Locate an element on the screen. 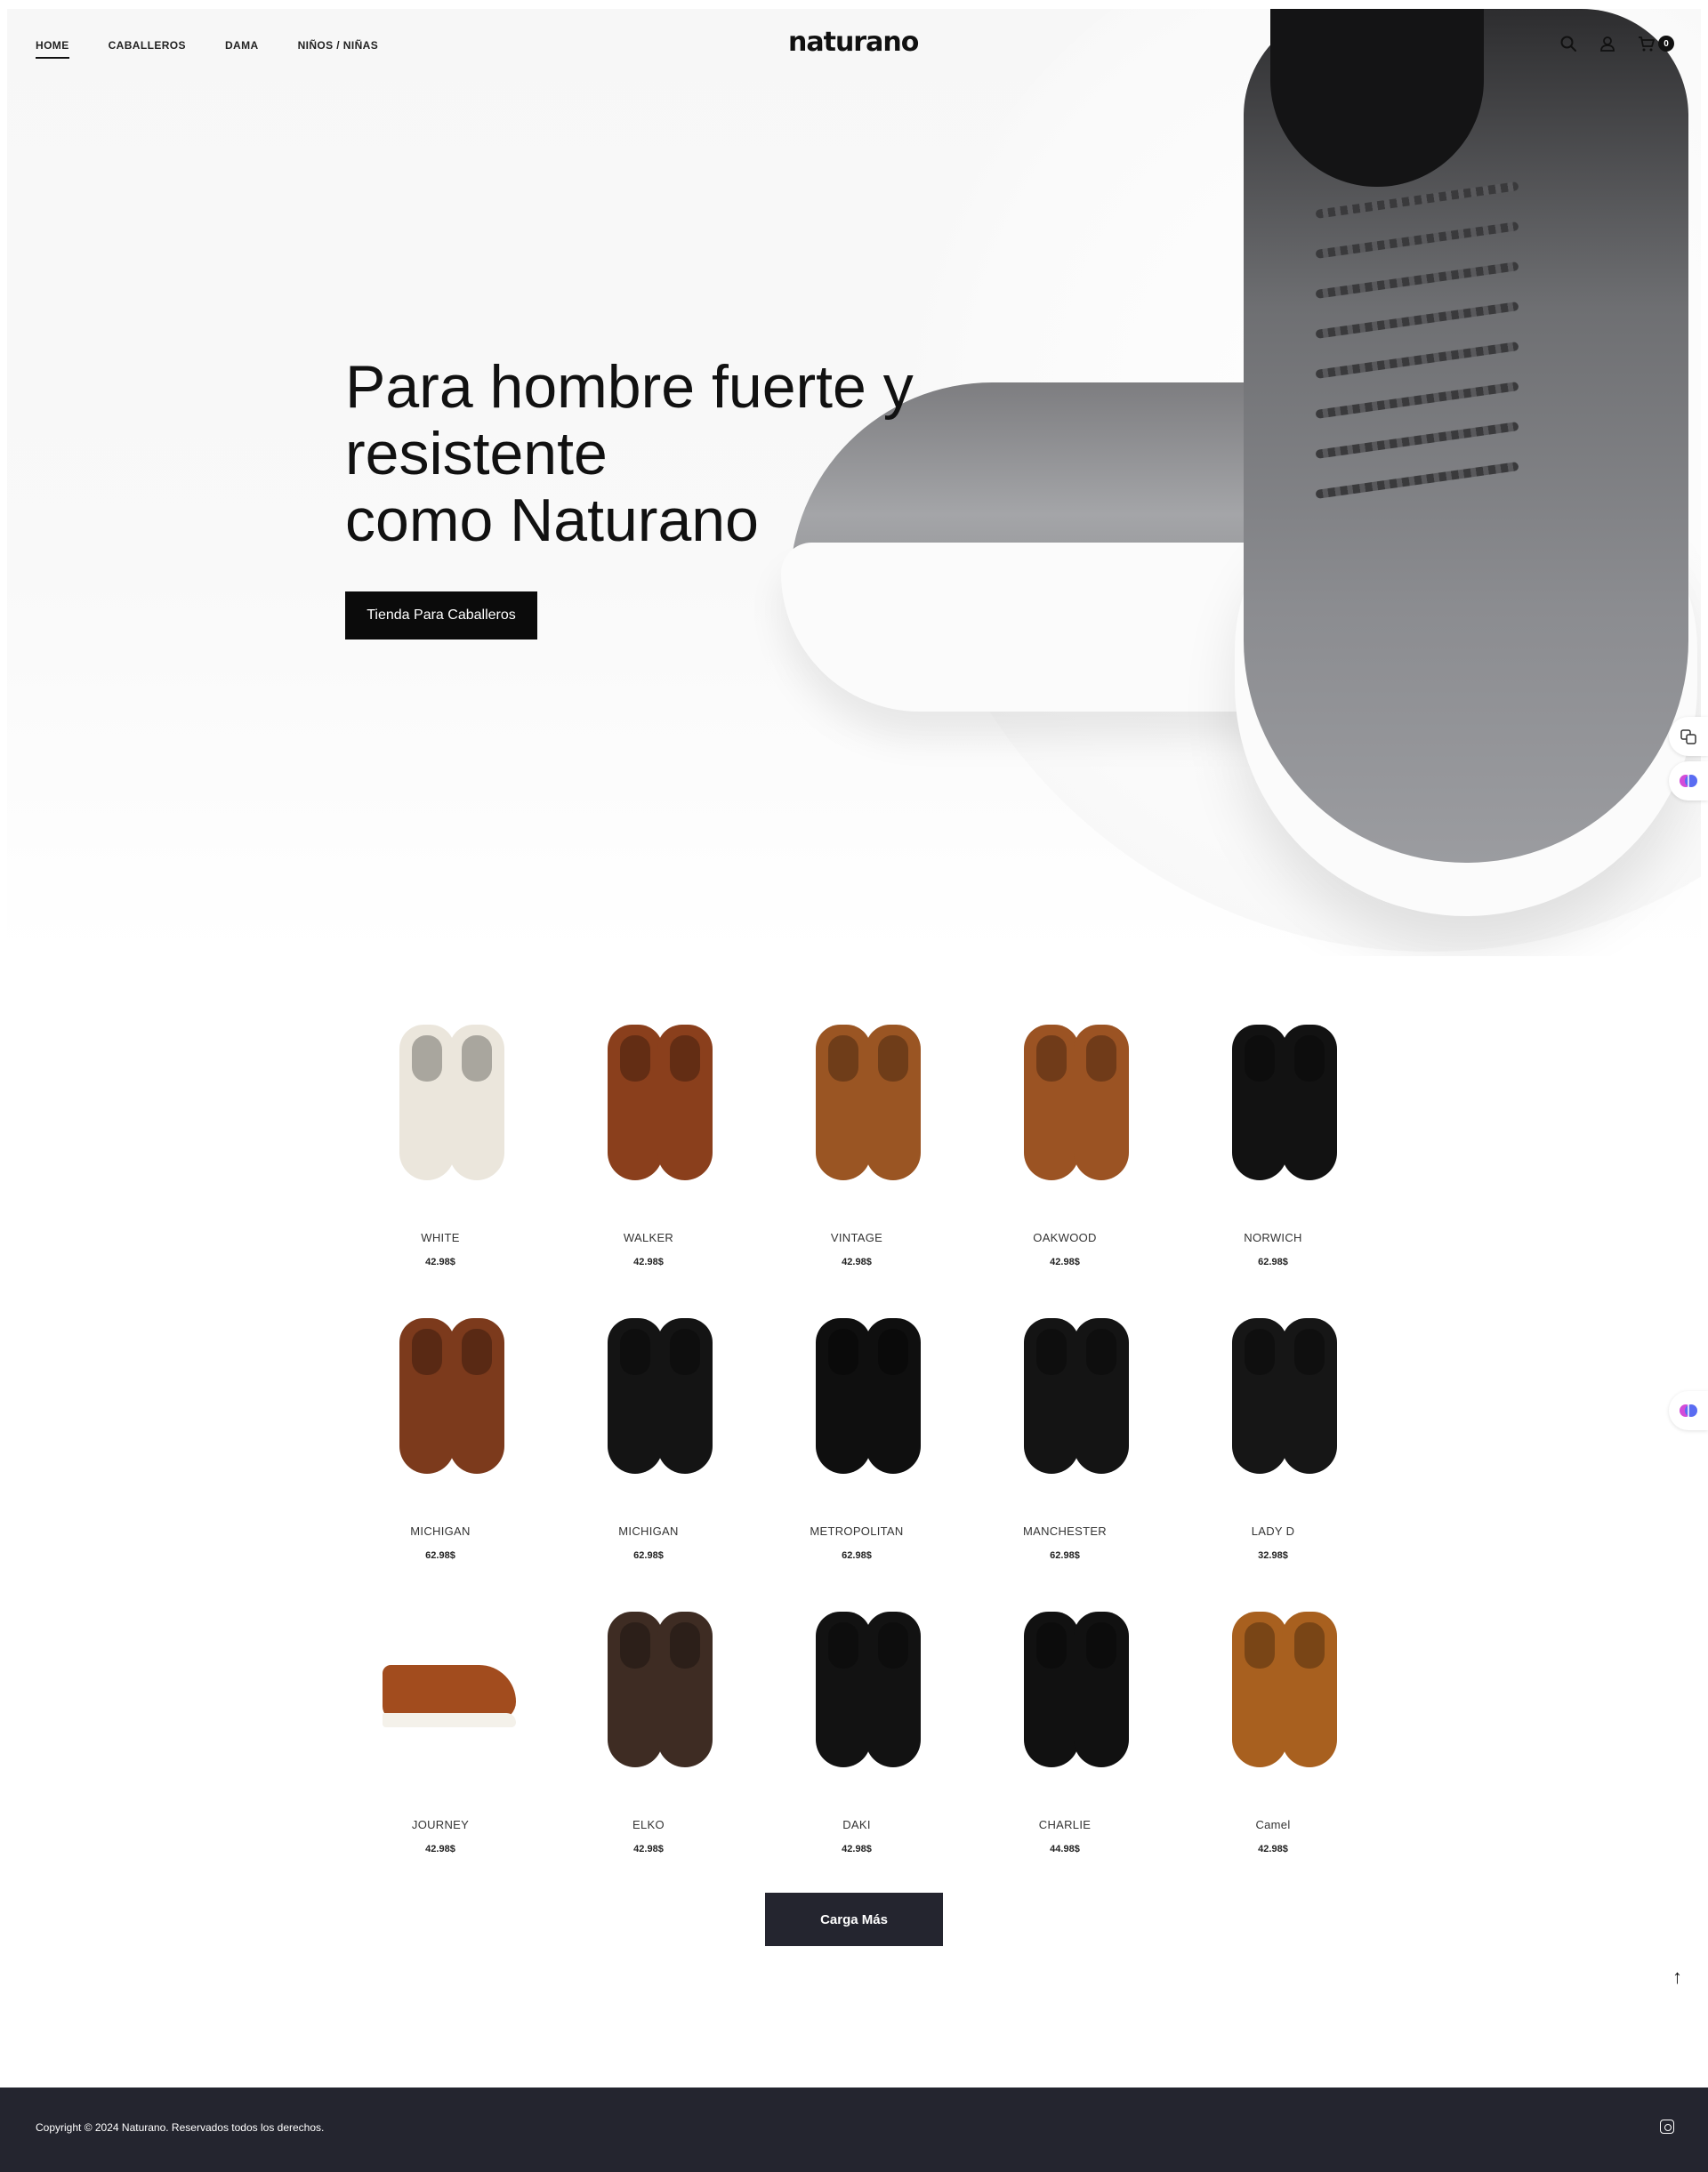 The image size is (1708, 2172). product-name: JOURNEY is located at coordinates (440, 1824).